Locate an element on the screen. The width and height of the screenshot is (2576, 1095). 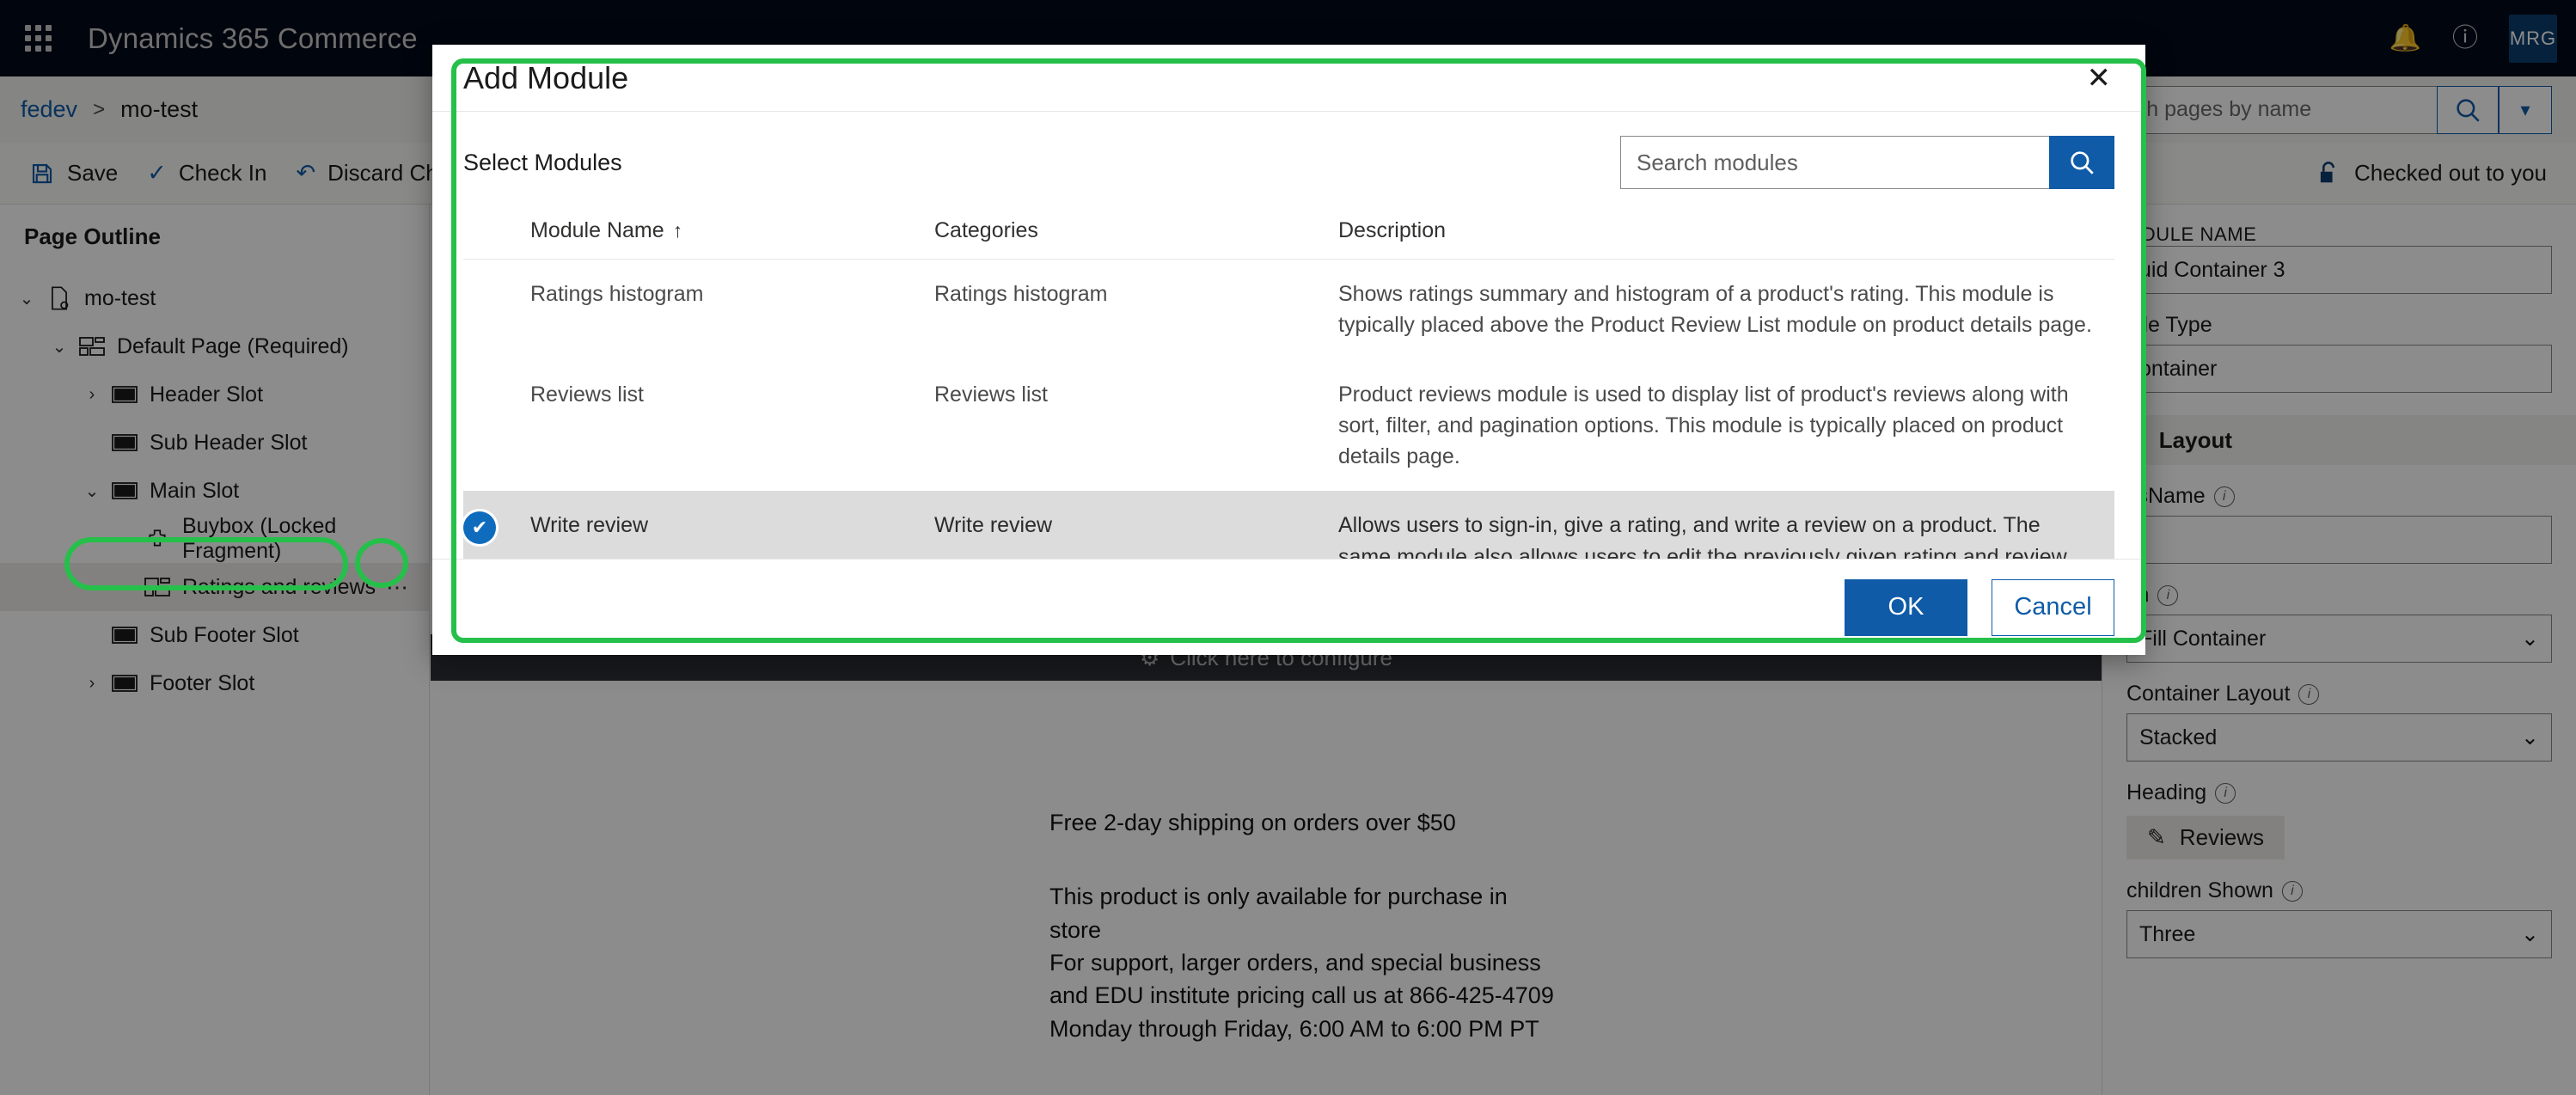
category-cell: Write review is located at coordinates (1136, 525).